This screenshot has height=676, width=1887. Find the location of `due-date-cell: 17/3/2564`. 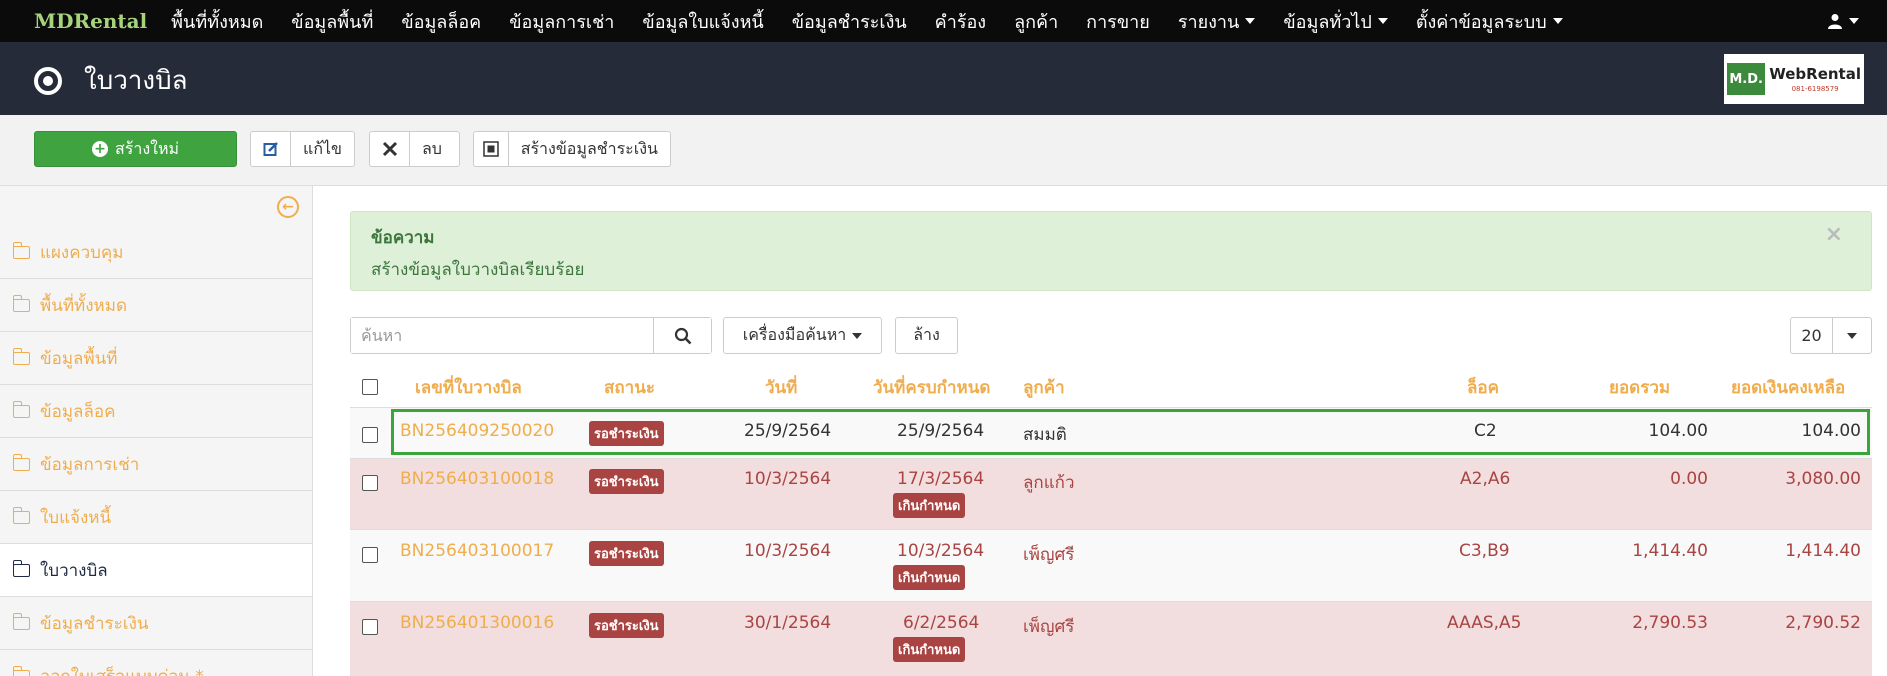

due-date-cell: 17/3/2564 is located at coordinates (941, 479).